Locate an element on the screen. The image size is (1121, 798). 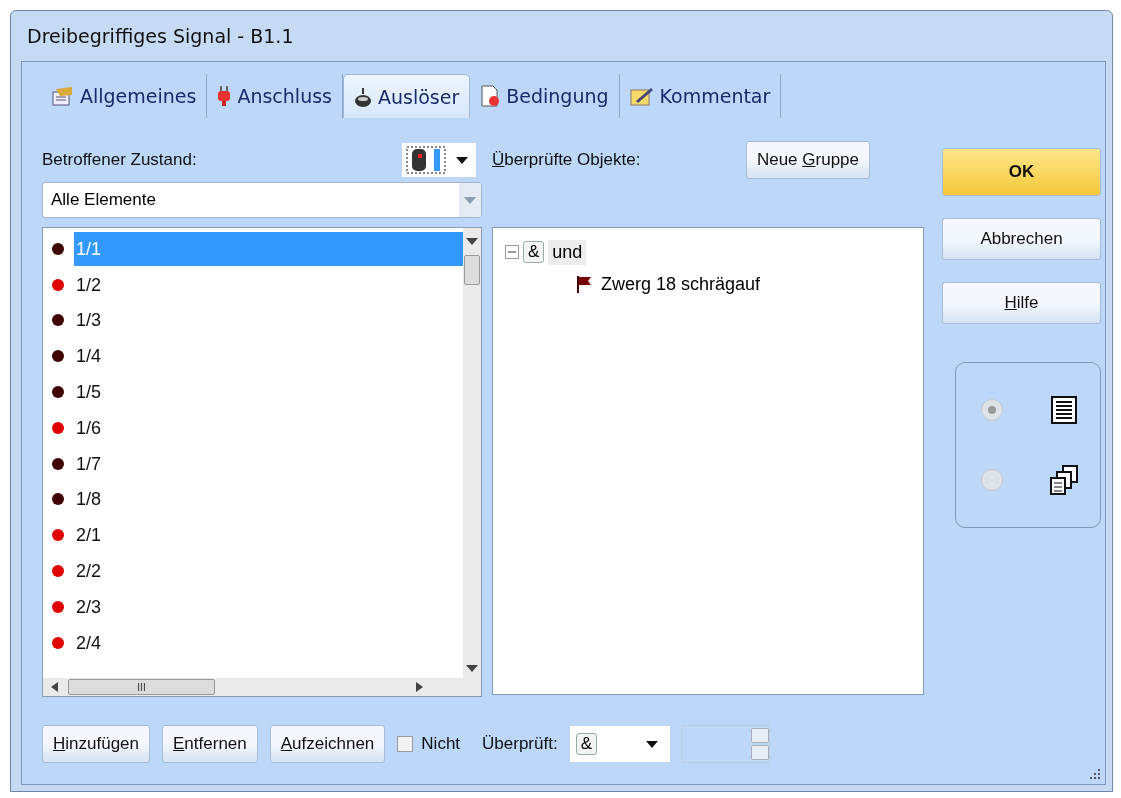
state-dropdown is located at coordinates (439, 160).